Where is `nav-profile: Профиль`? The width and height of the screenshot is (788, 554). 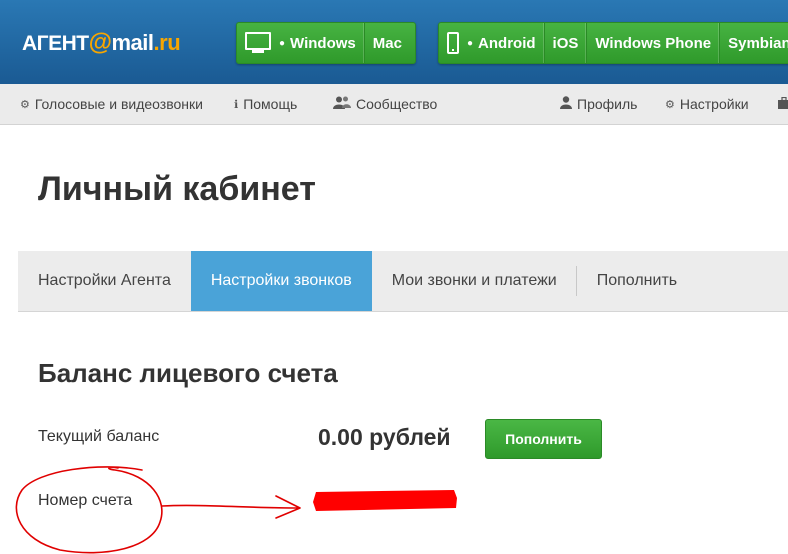
nav-profile: Профиль is located at coordinates (598, 104).